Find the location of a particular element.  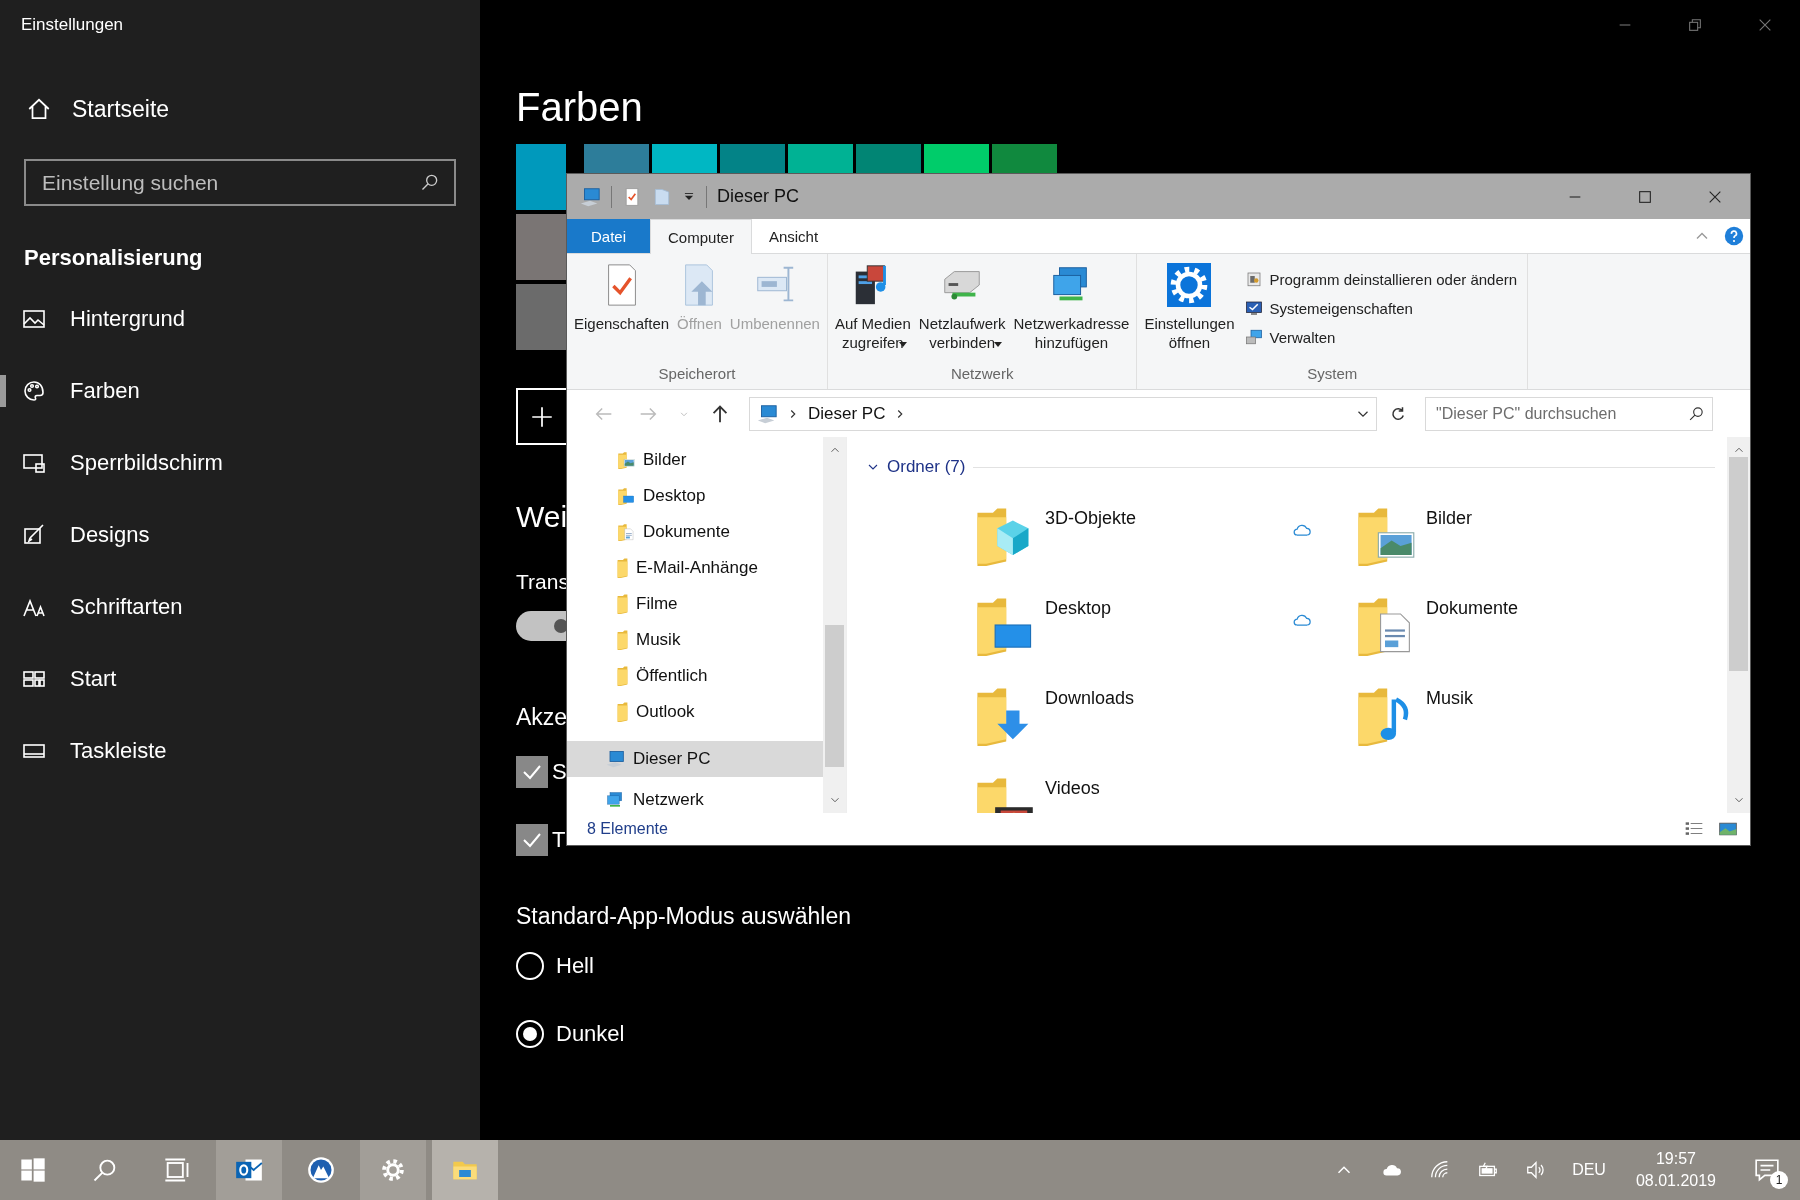

group-label: System is located at coordinates (1332, 374).